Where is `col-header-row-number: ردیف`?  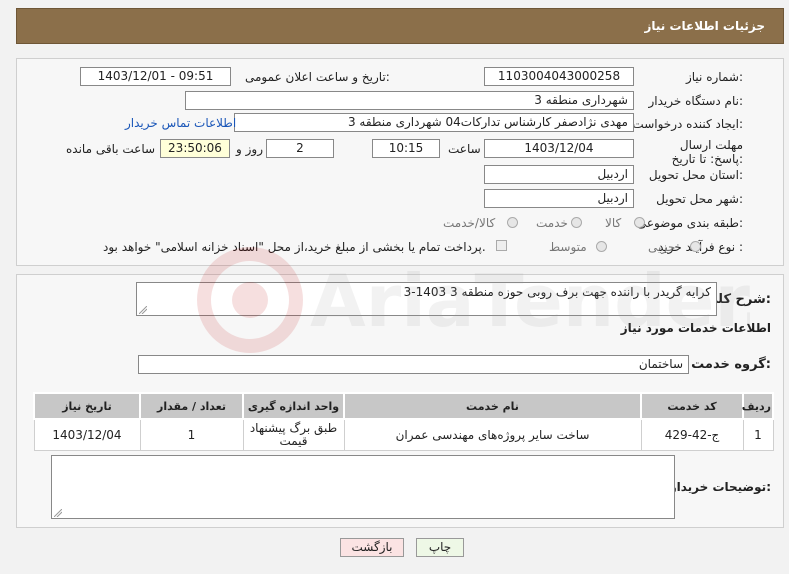
col-header-row-number: ردیف is located at coordinates (758, 406).